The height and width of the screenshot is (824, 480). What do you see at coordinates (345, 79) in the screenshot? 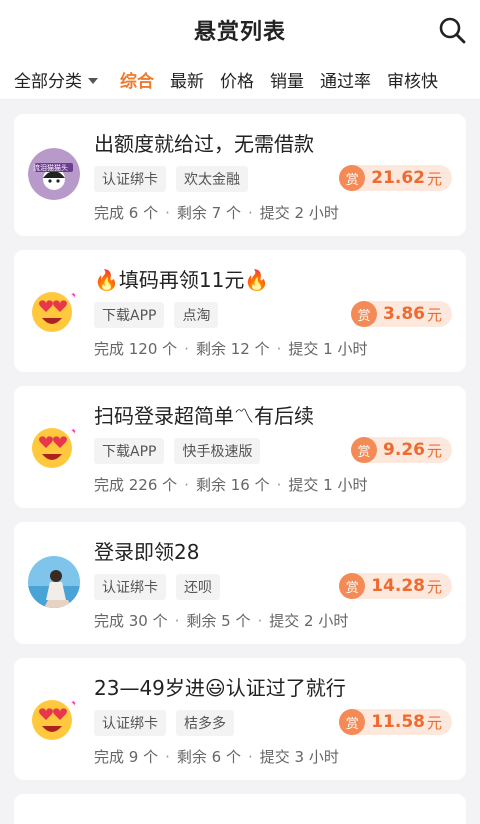
I see `tab-pass-rate: 通过率` at bounding box center [345, 79].